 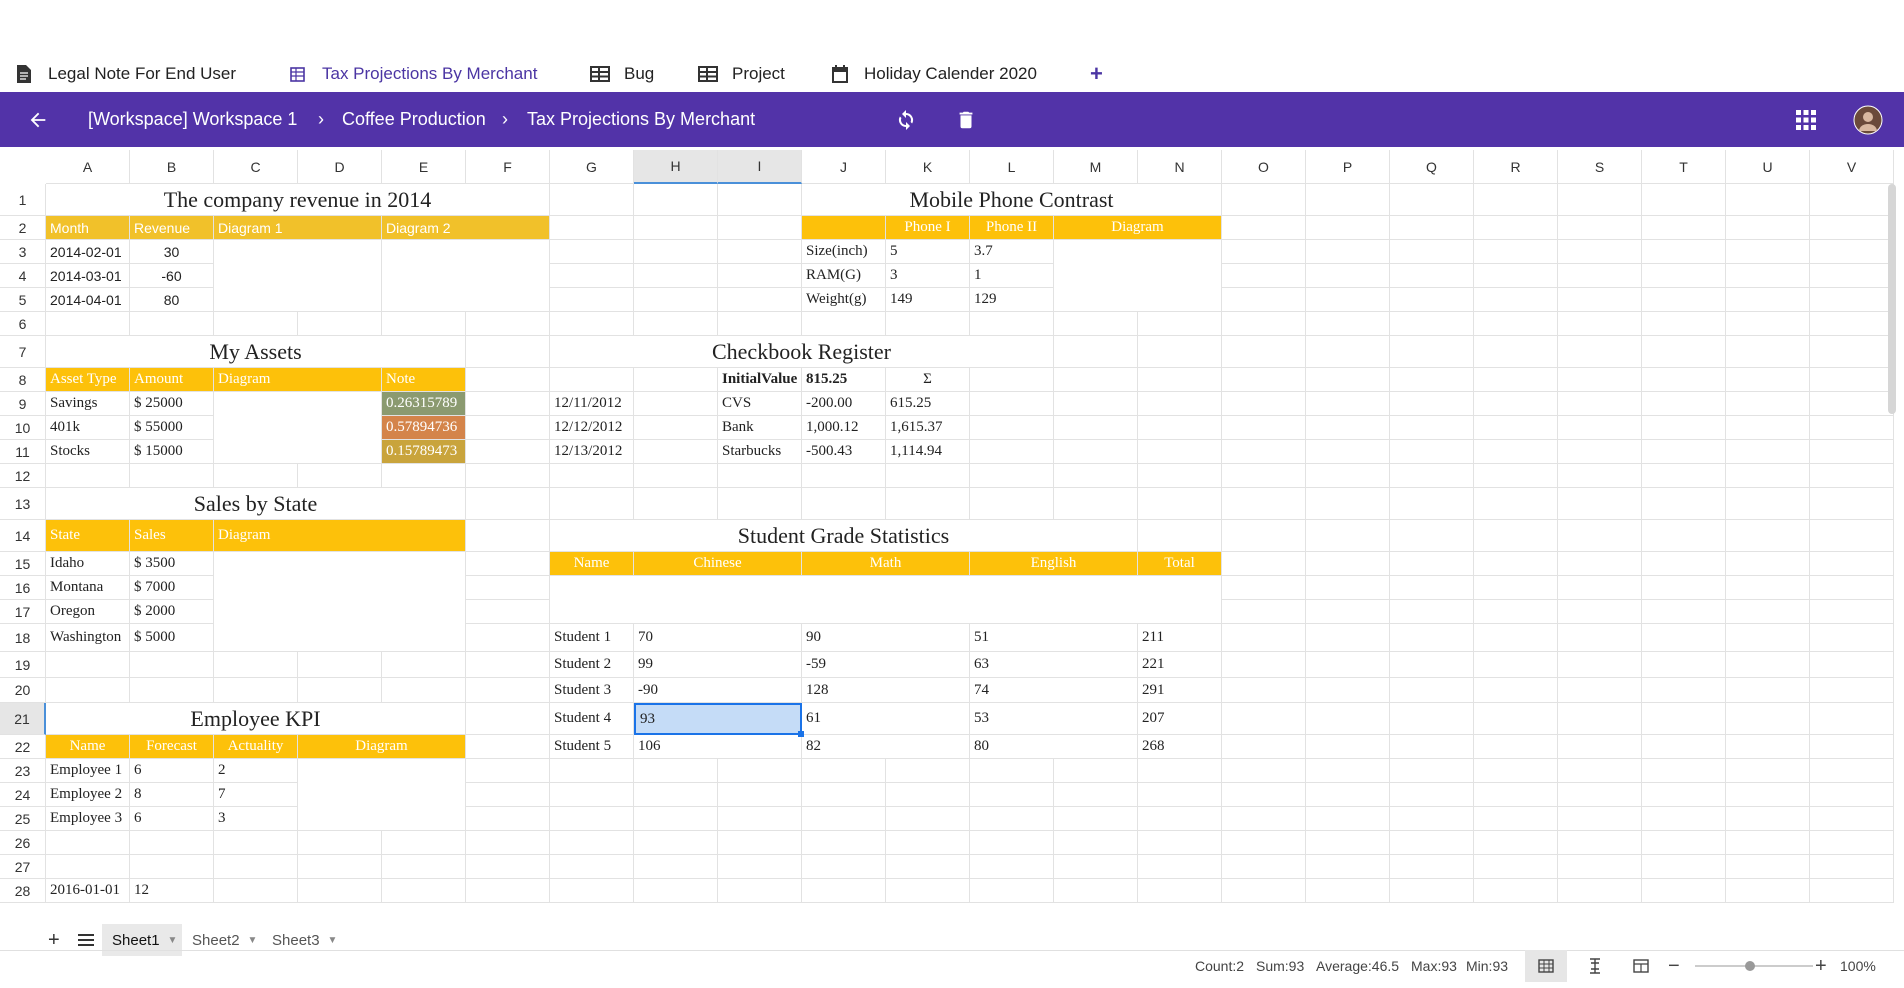 I want to click on column-header-C: C, so click(x=256, y=167).